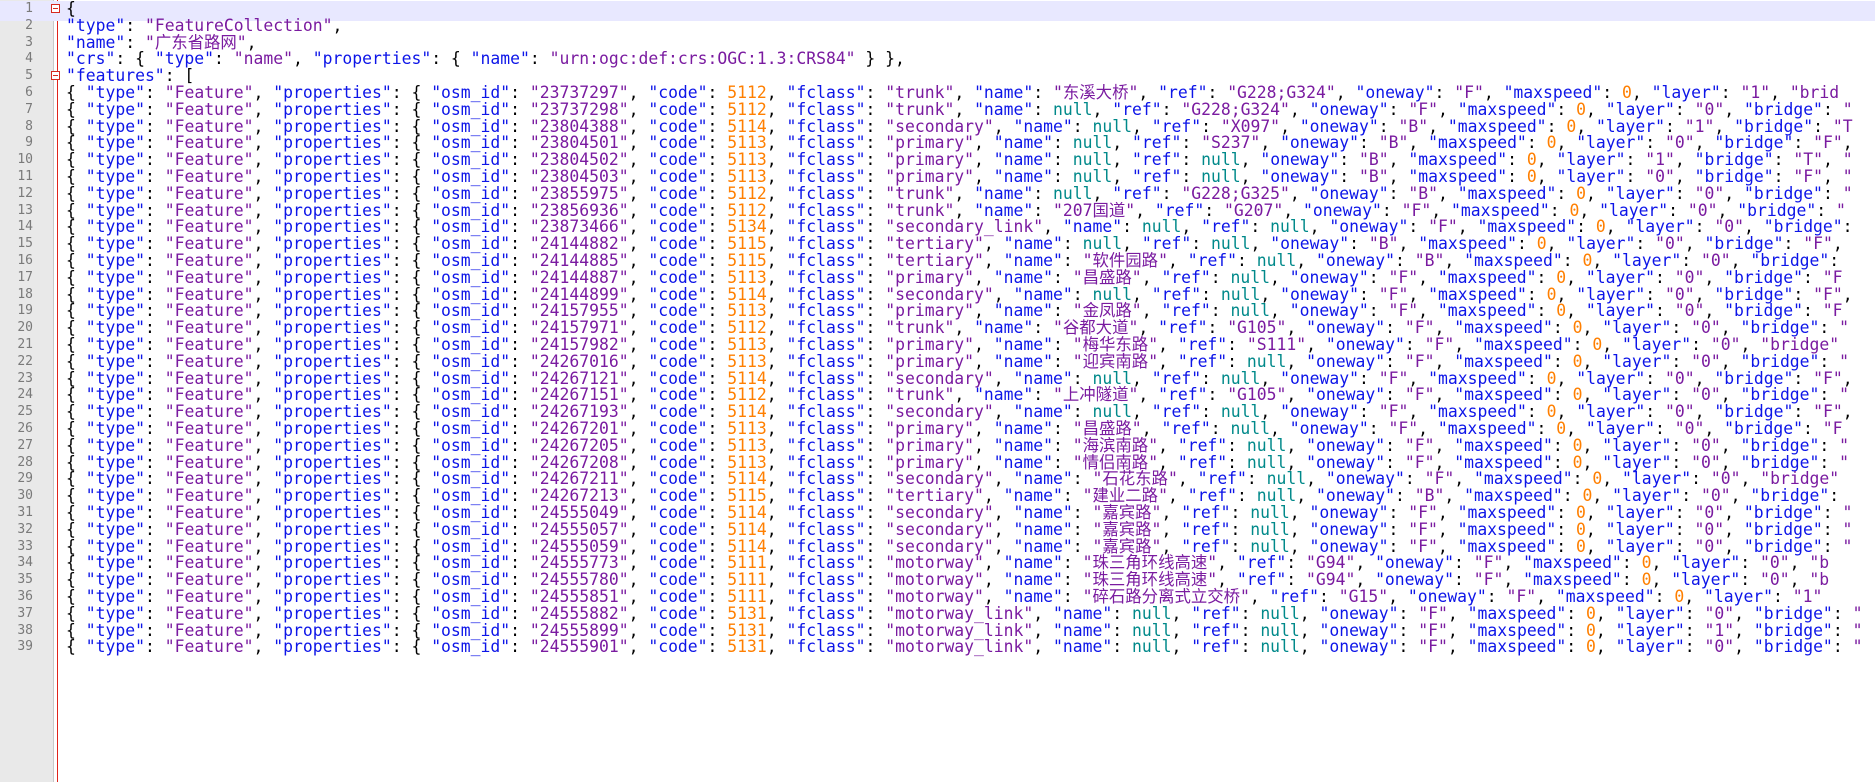  I want to click on line-number: 39, so click(25, 647).